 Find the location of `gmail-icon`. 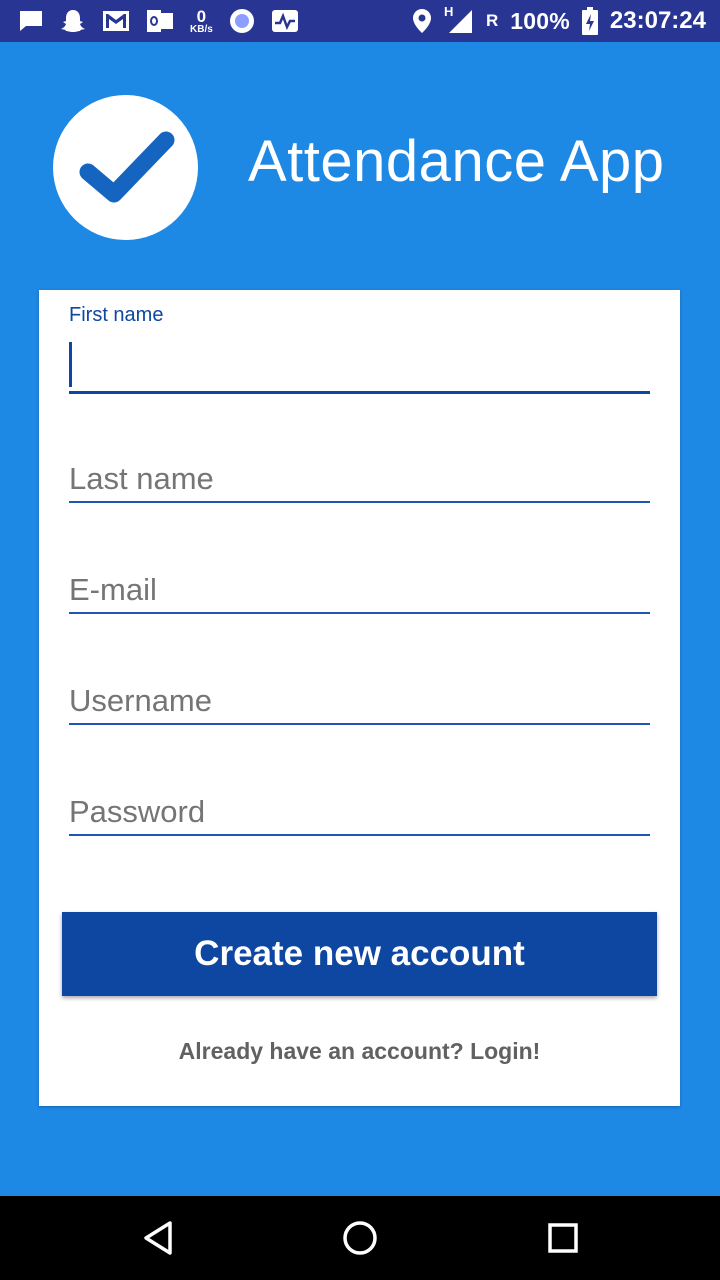

gmail-icon is located at coordinates (116, 21).